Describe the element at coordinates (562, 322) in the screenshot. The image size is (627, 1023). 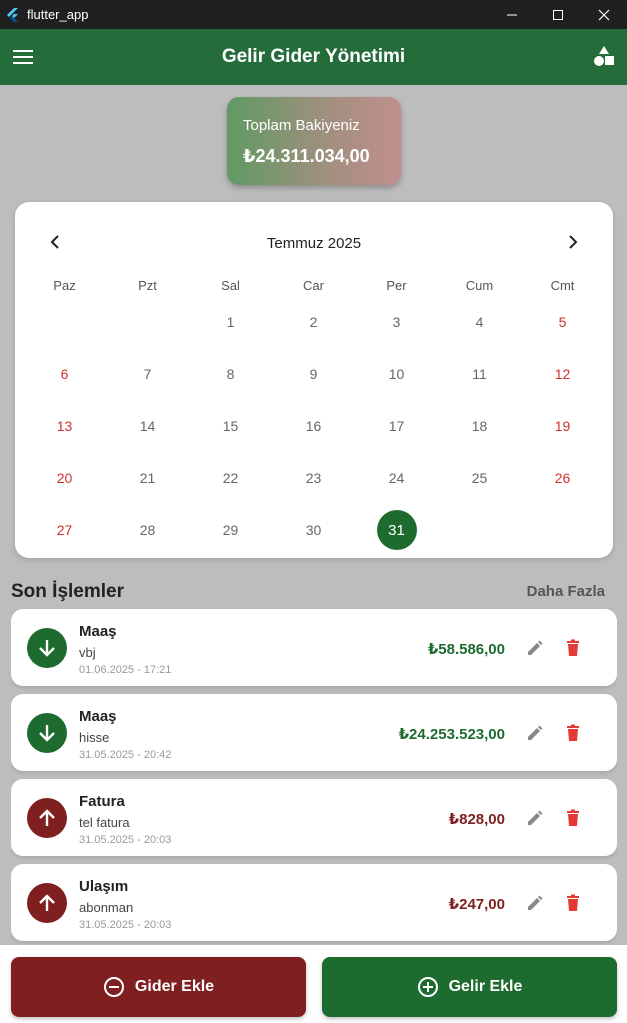
I see `calendar-day: 5` at that location.